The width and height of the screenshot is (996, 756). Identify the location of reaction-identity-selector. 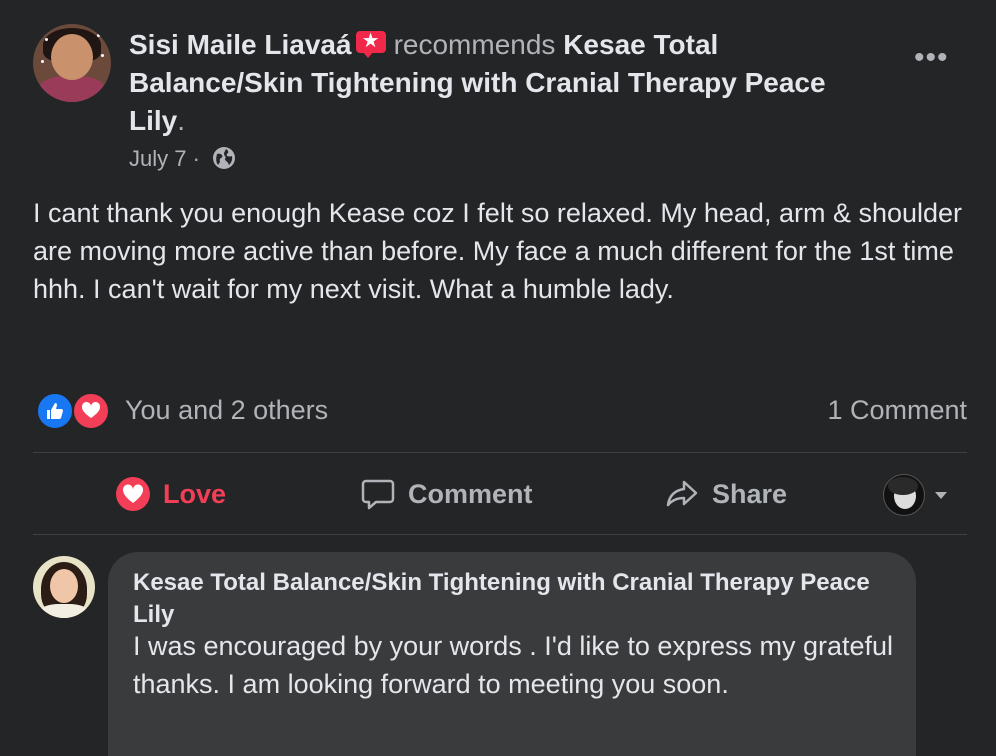
(917, 495).